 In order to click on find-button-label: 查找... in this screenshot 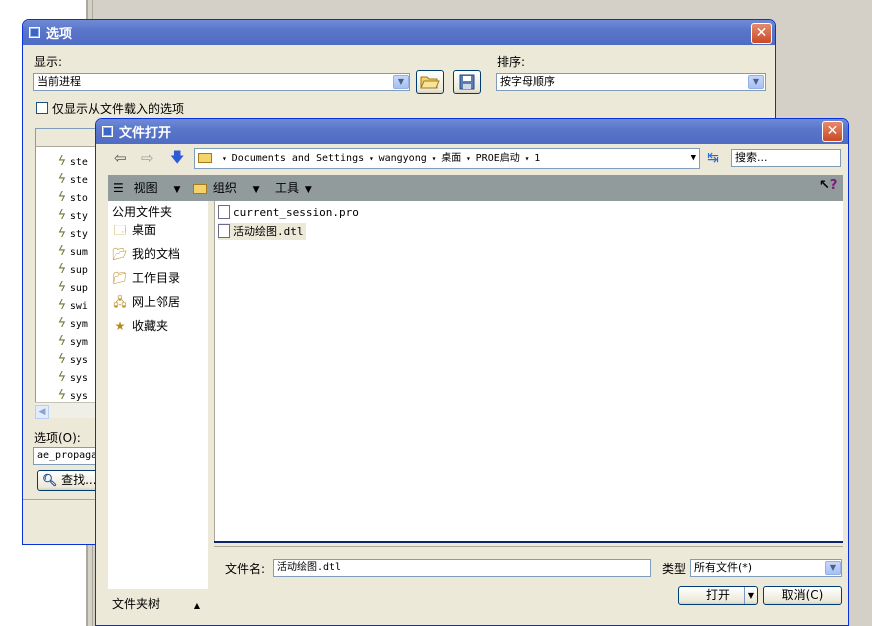, I will do `click(79, 480)`.